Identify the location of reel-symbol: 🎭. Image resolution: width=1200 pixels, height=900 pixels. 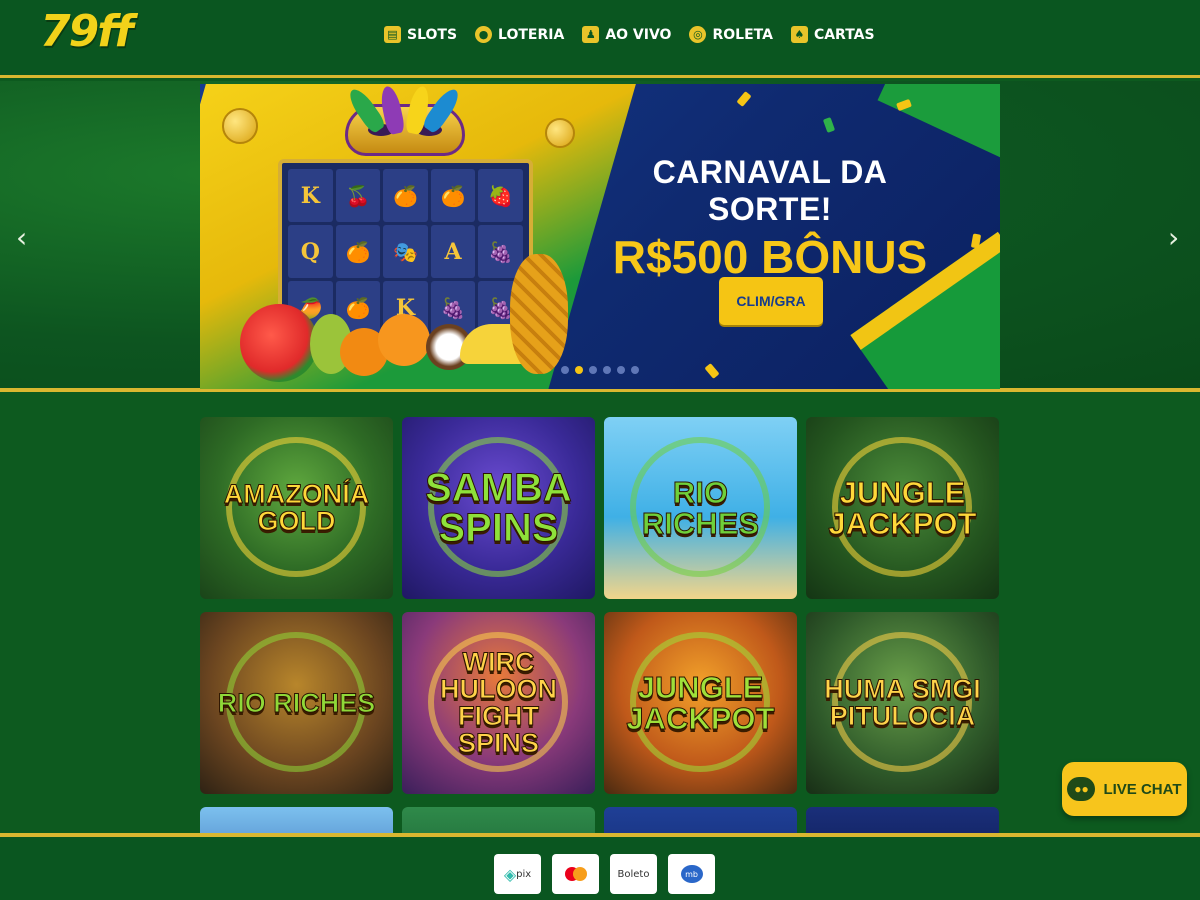
(405, 251).